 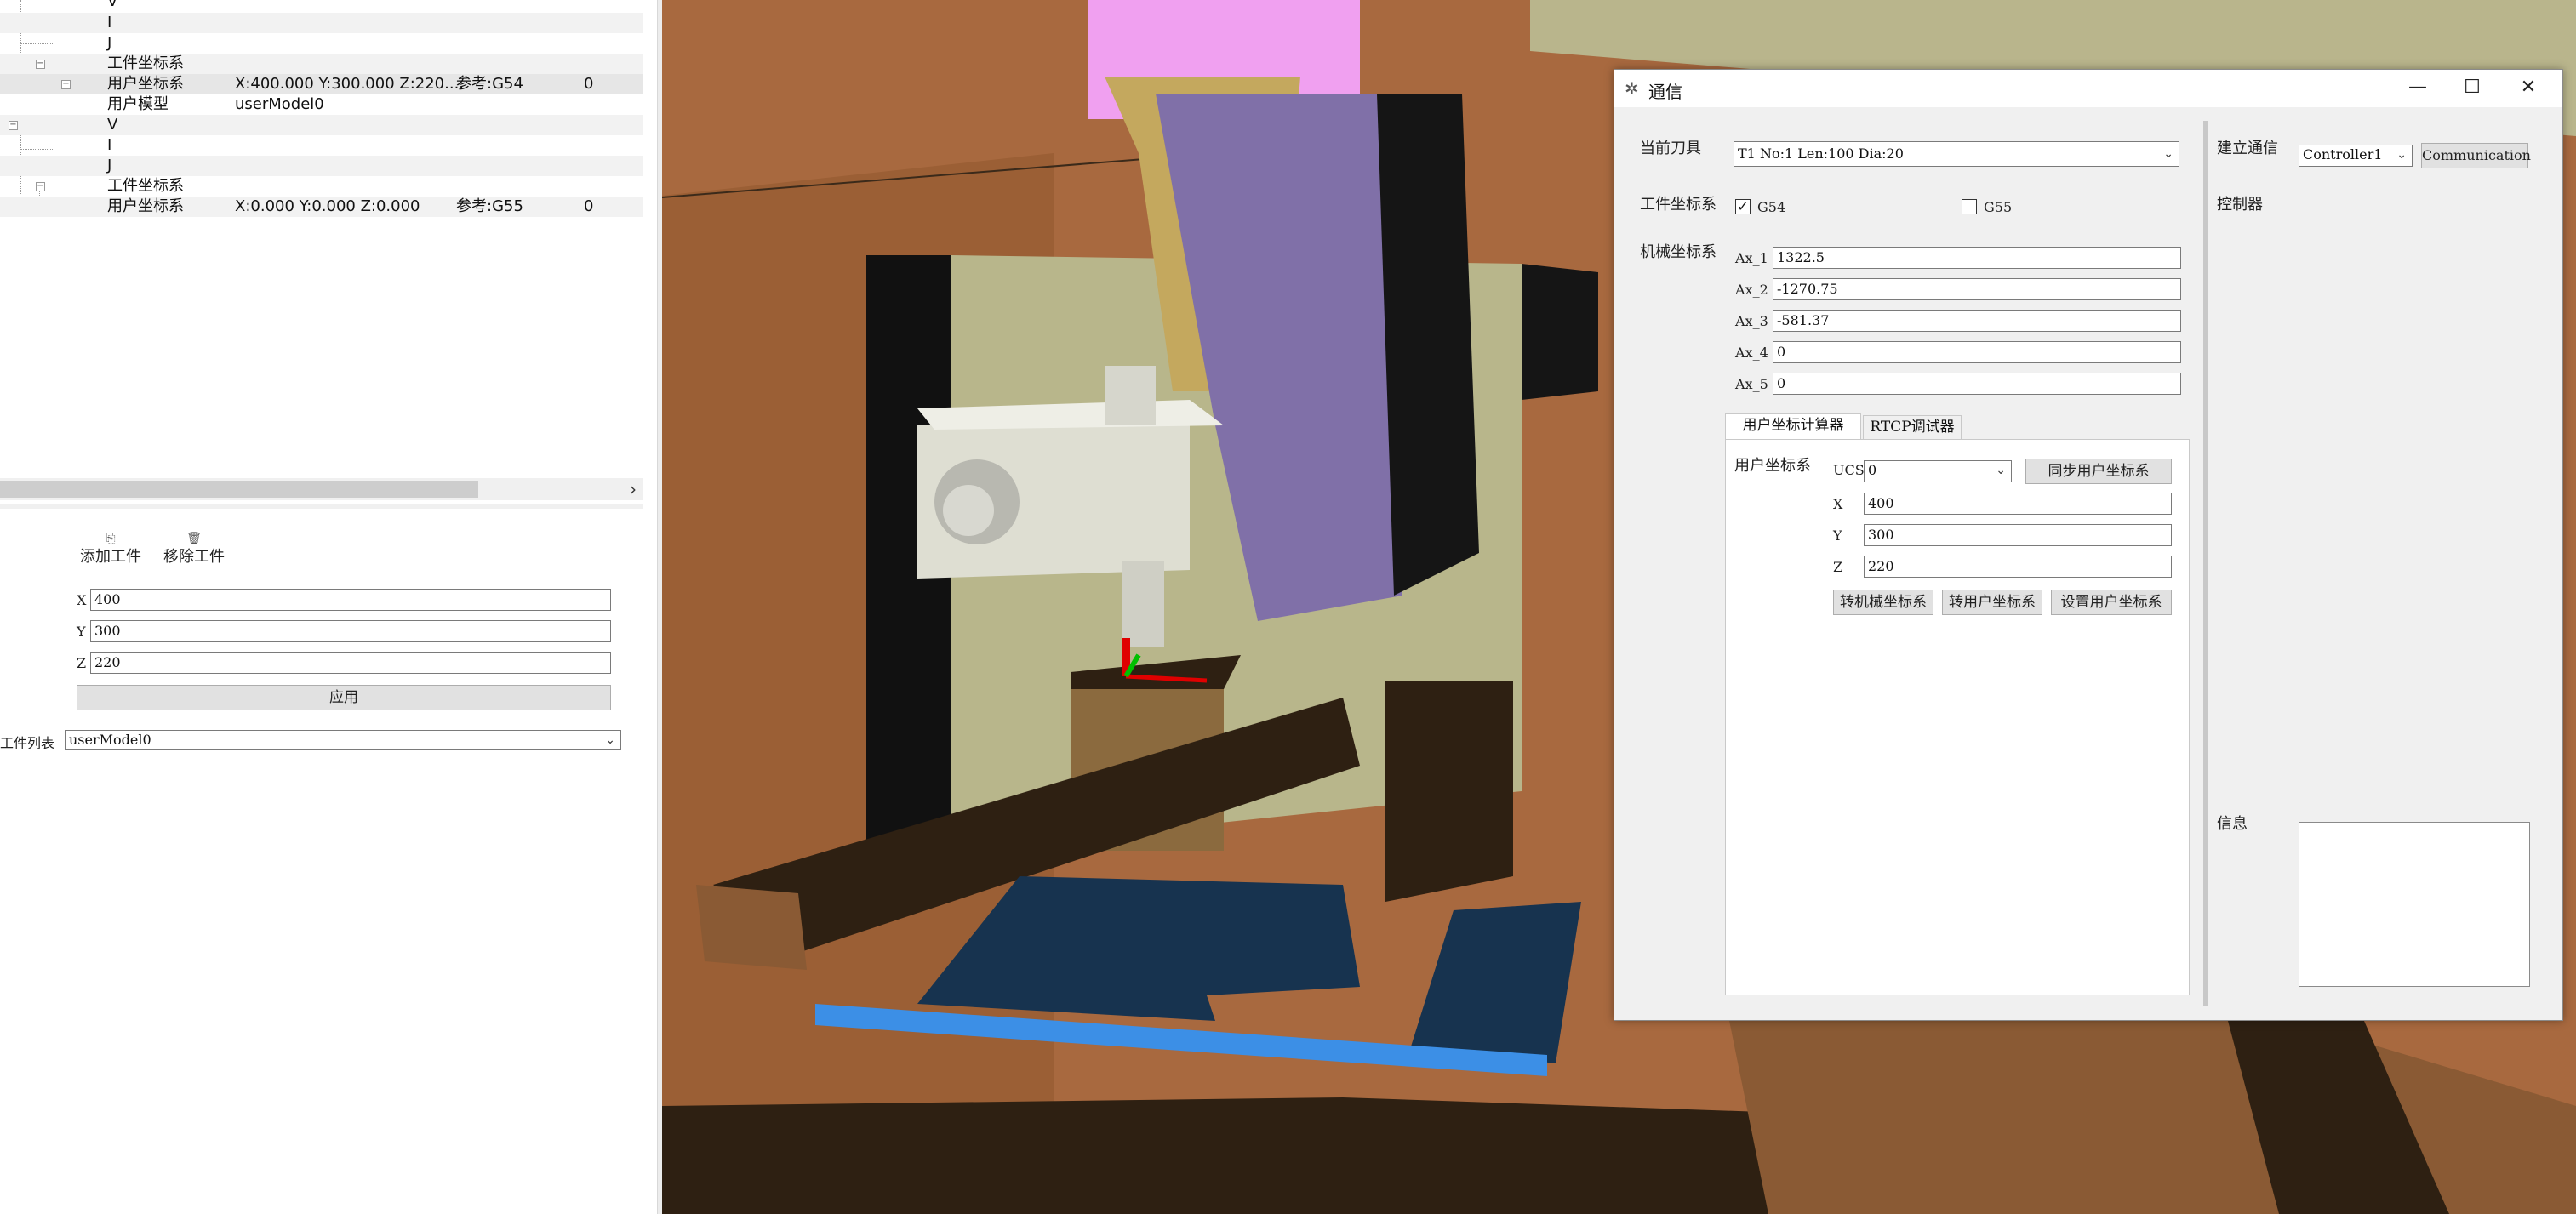 I want to click on apply-button: 应用, so click(x=344, y=697).